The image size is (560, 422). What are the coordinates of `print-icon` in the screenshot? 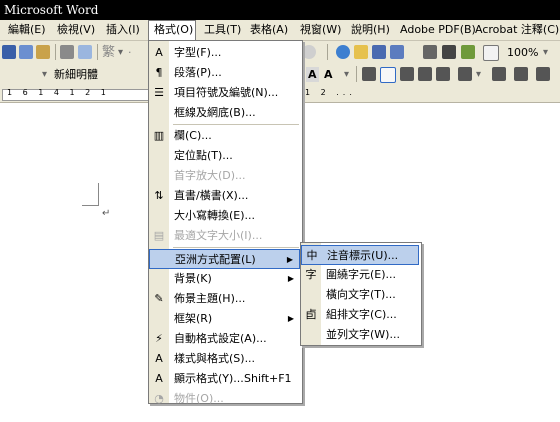 It's located at (67, 52).